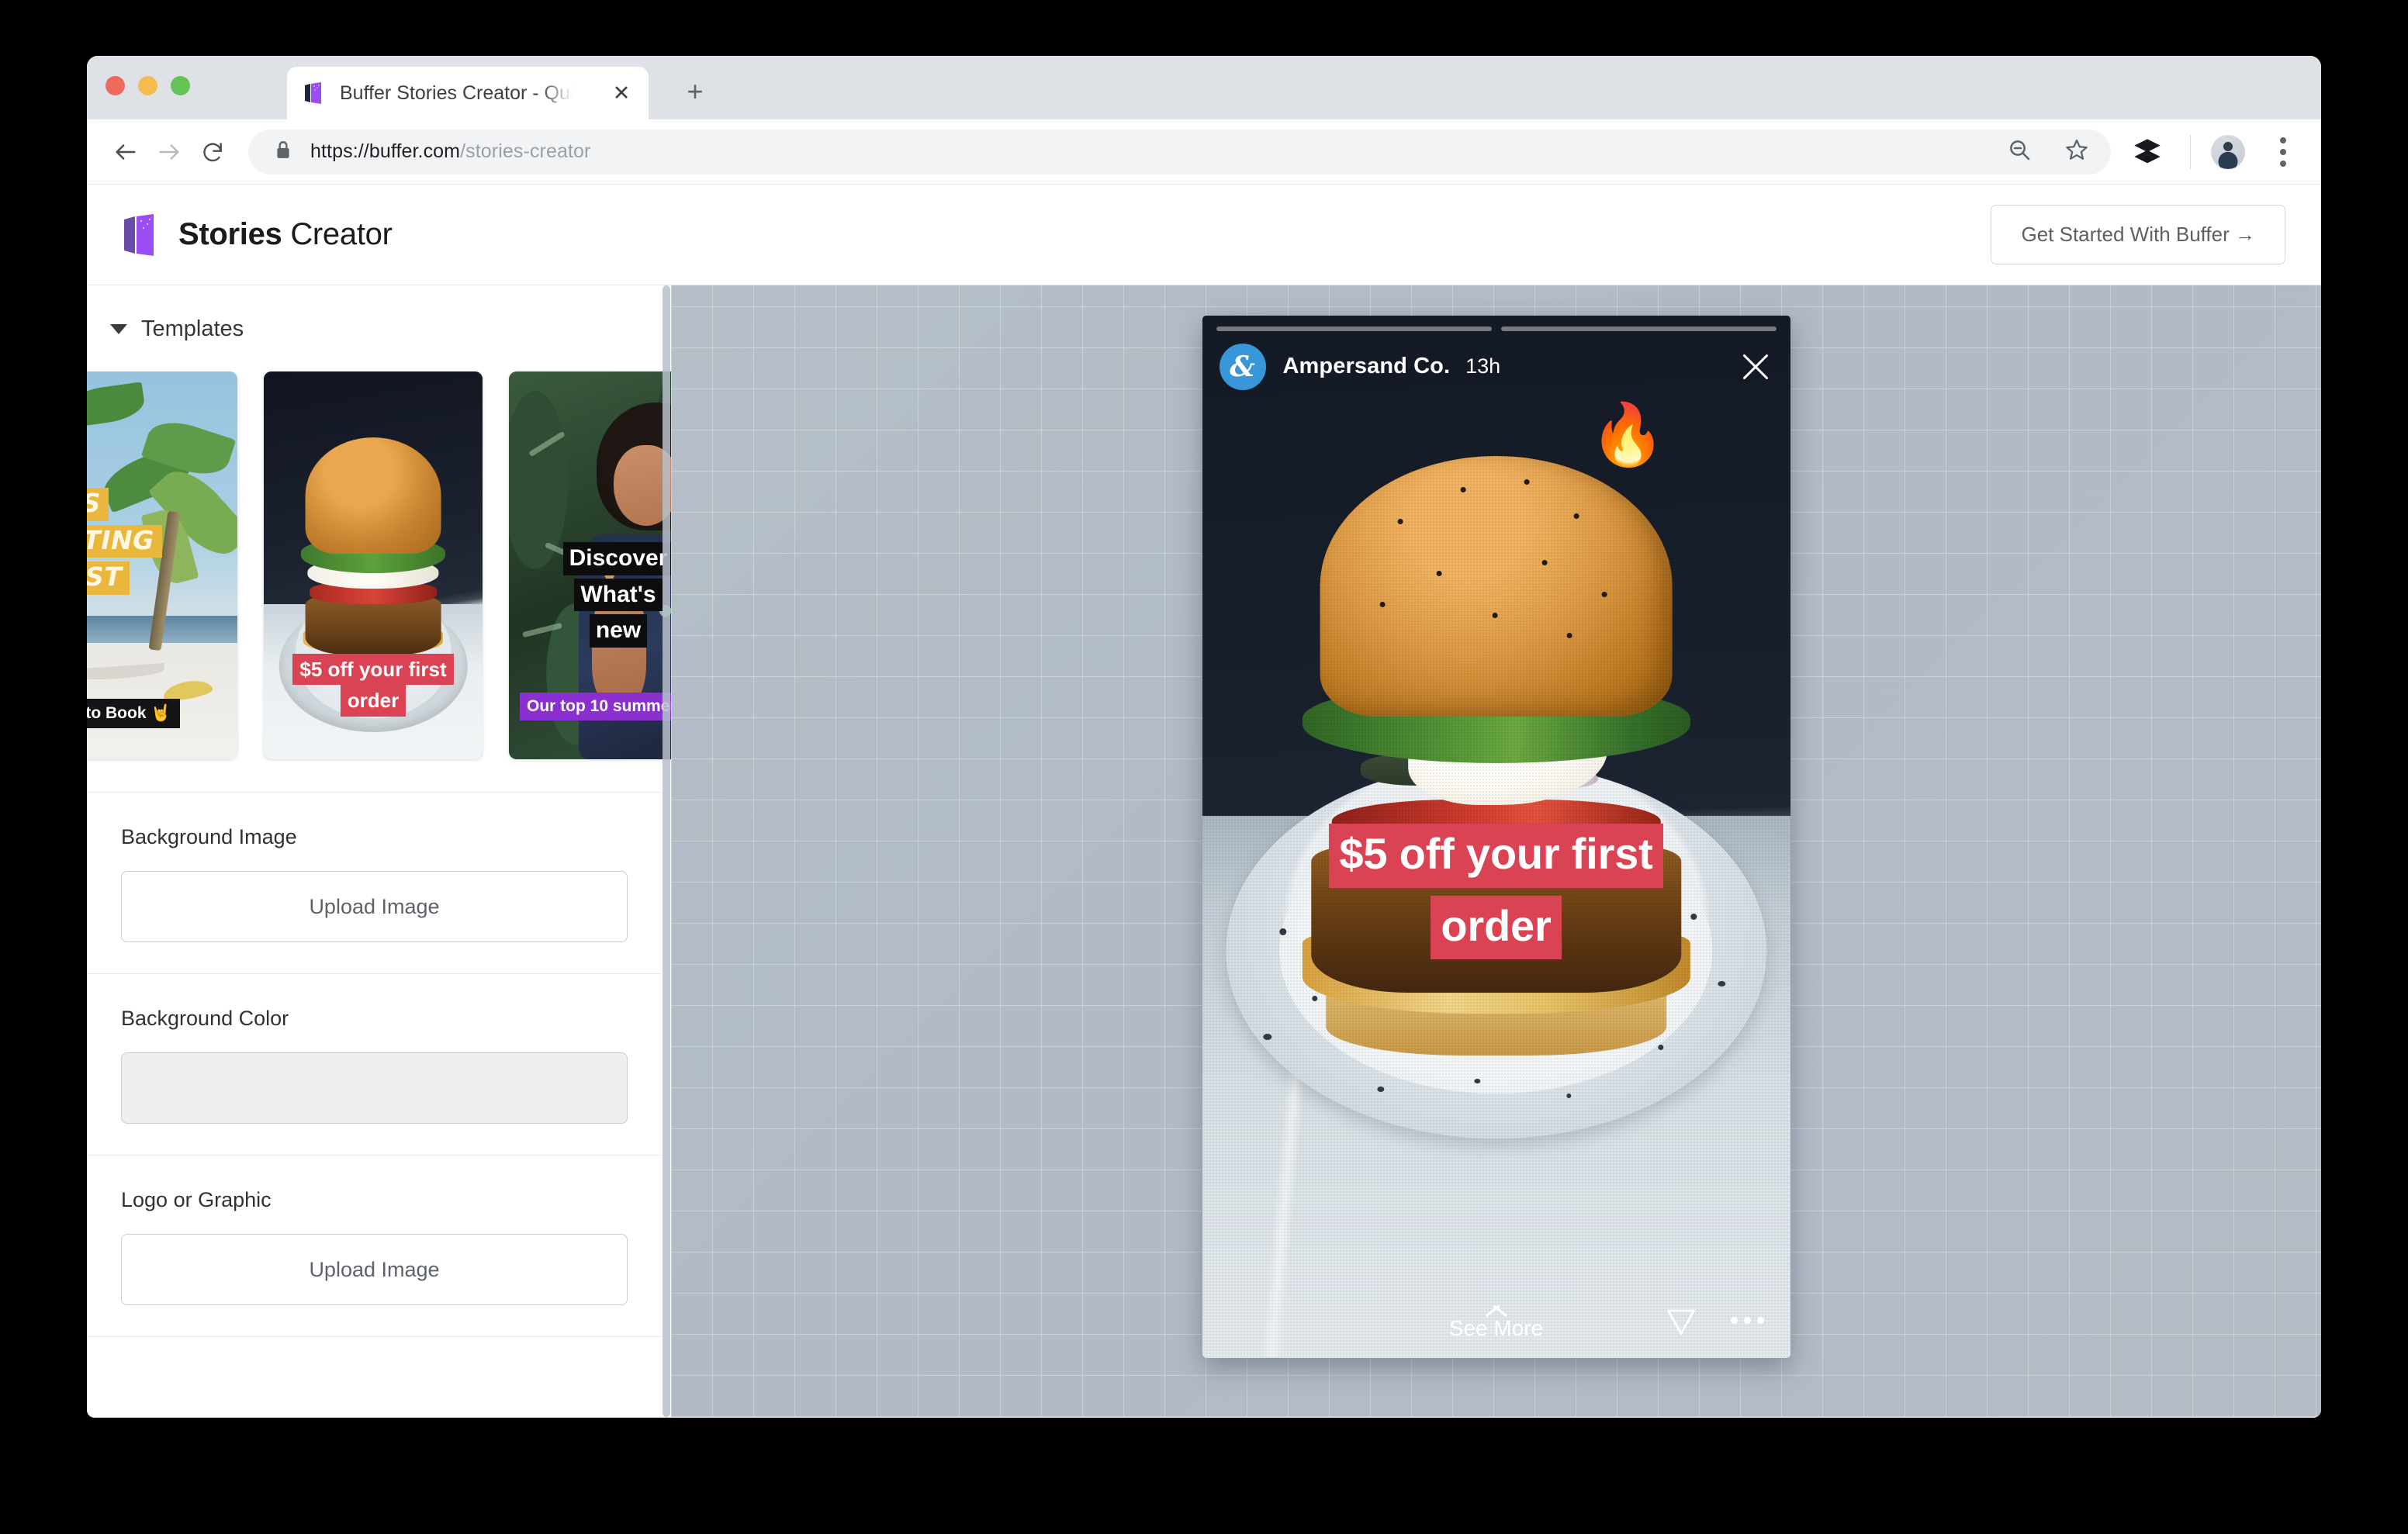 The image size is (2408, 1534). I want to click on brand-bold-text: Stories, so click(230, 234).